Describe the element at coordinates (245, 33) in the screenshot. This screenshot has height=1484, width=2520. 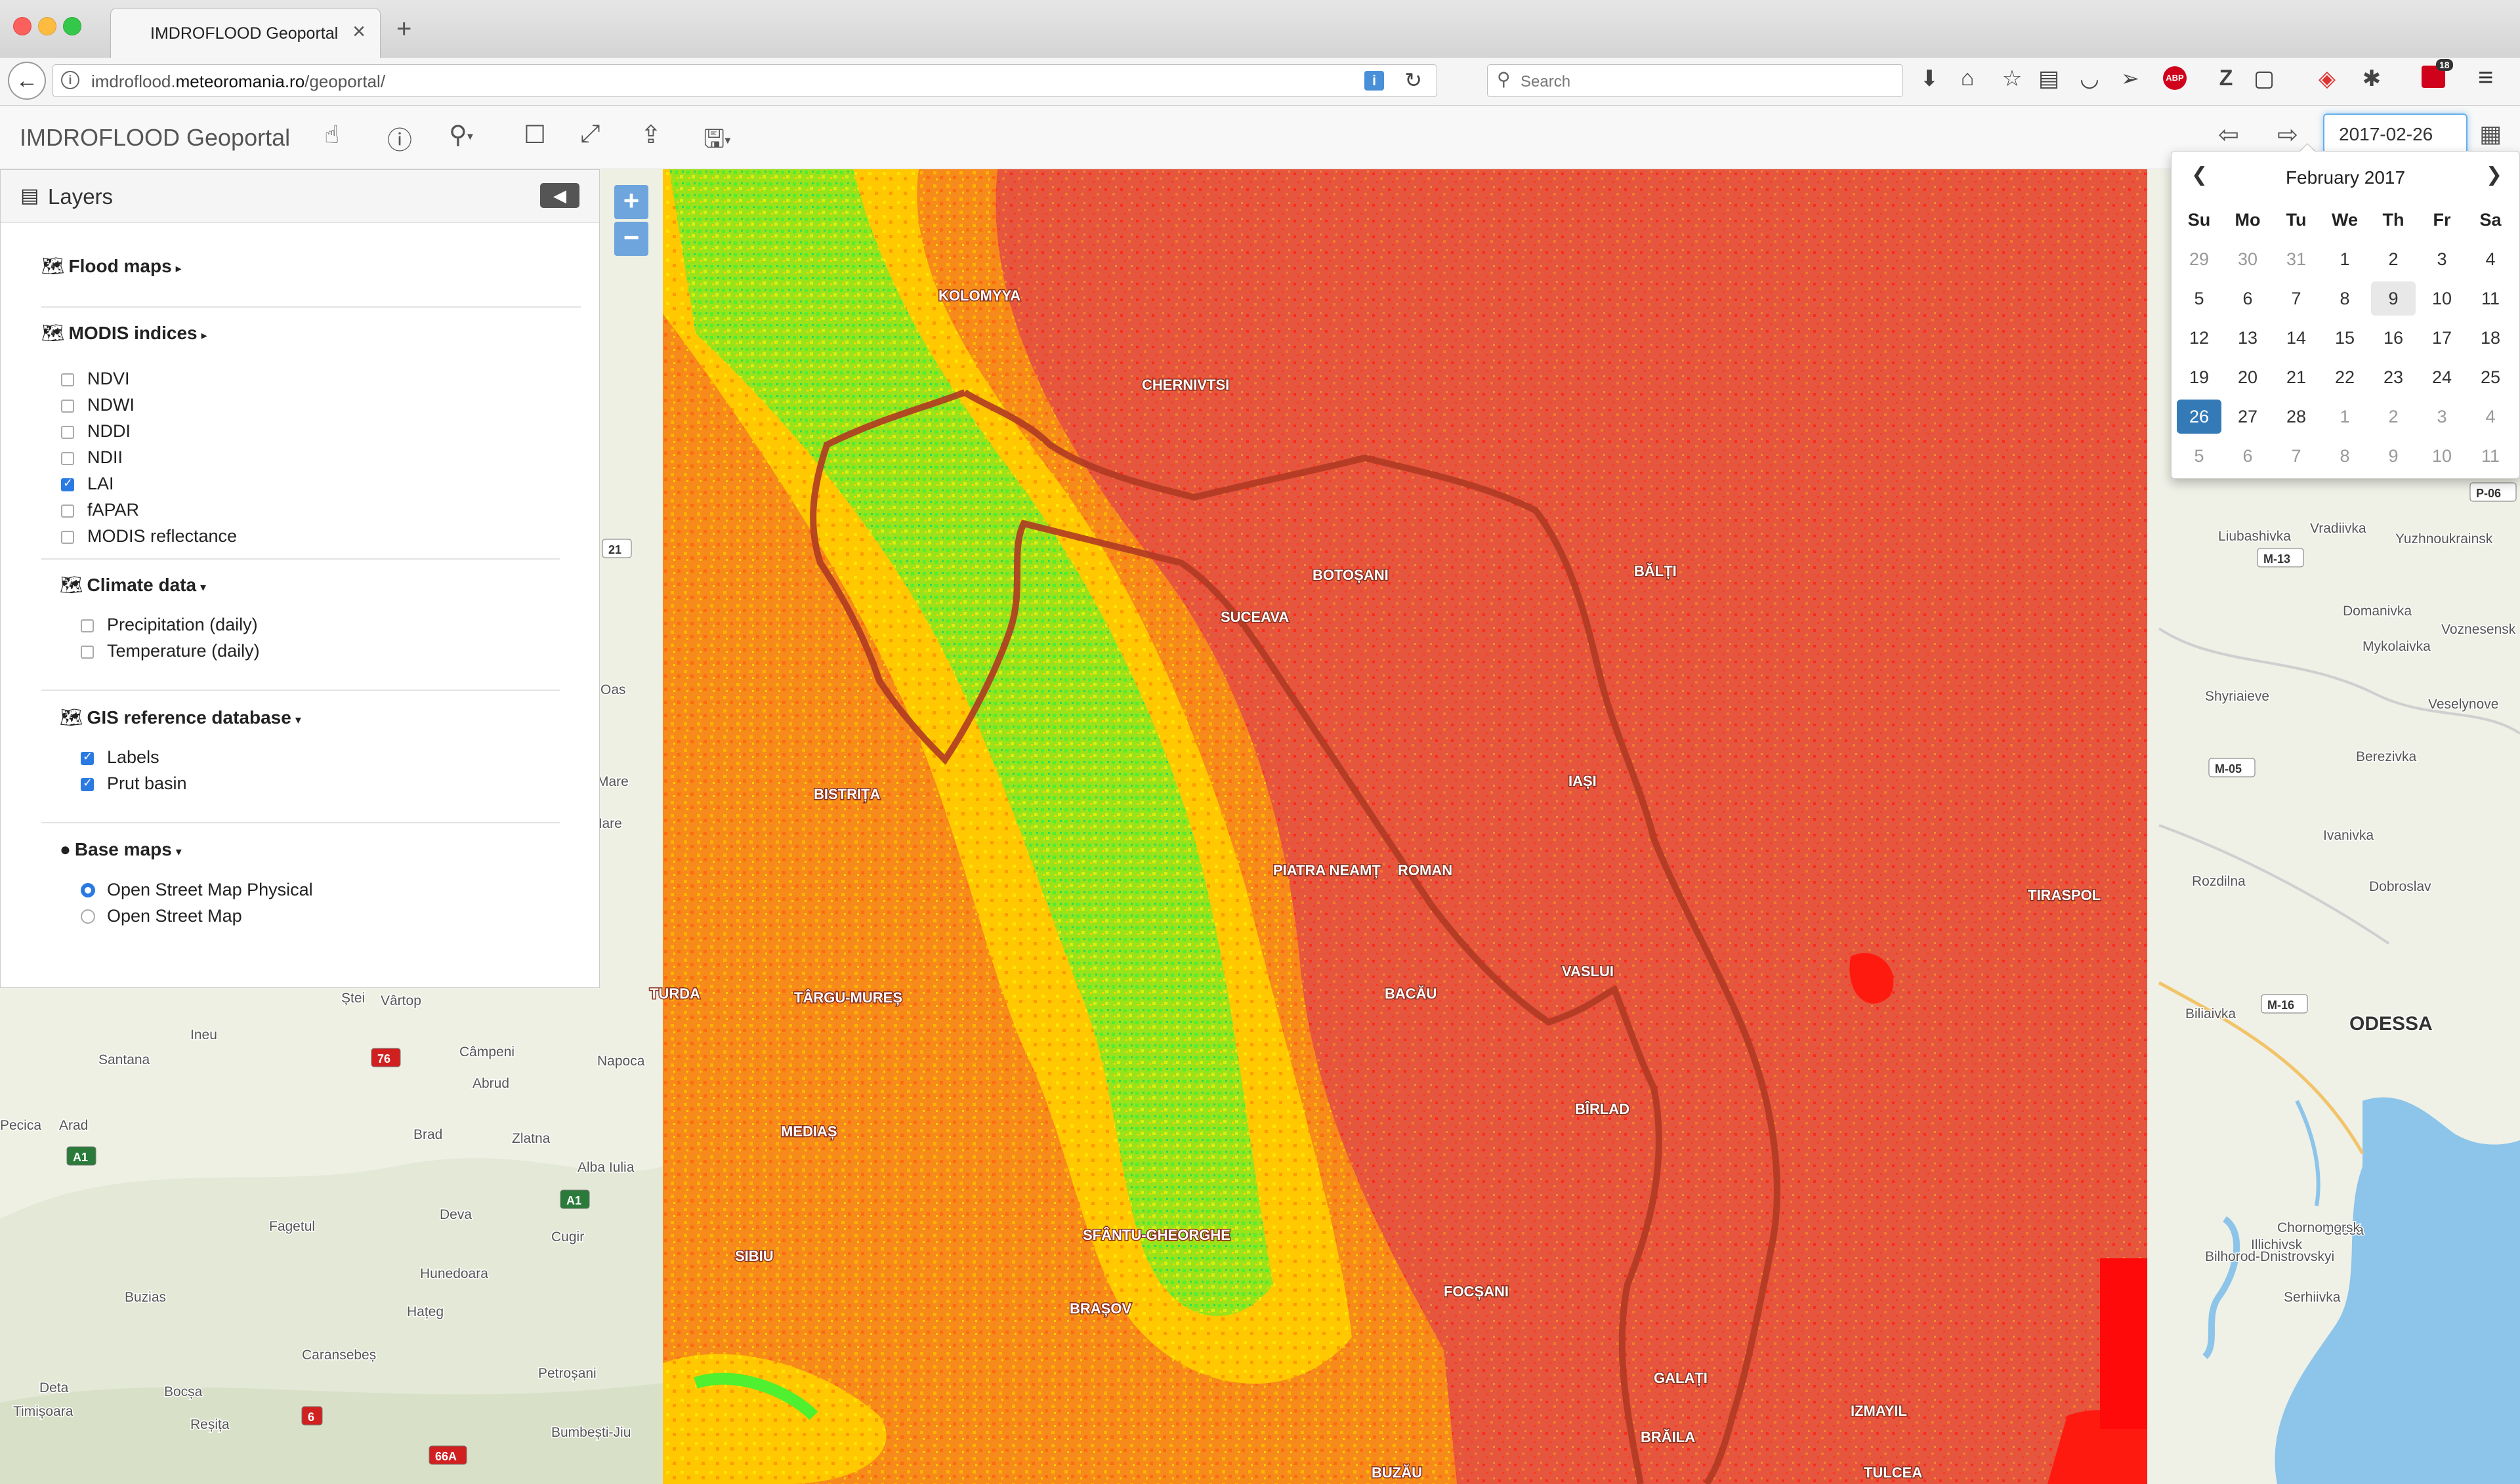
I see `browser-tab: IMDROFLOOD Geoportal ×` at that location.